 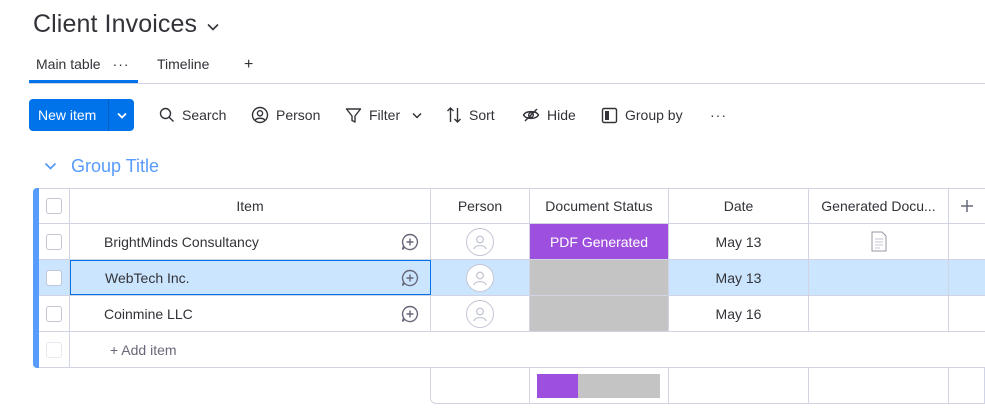 I want to click on search-icon, so click(x=166, y=114).